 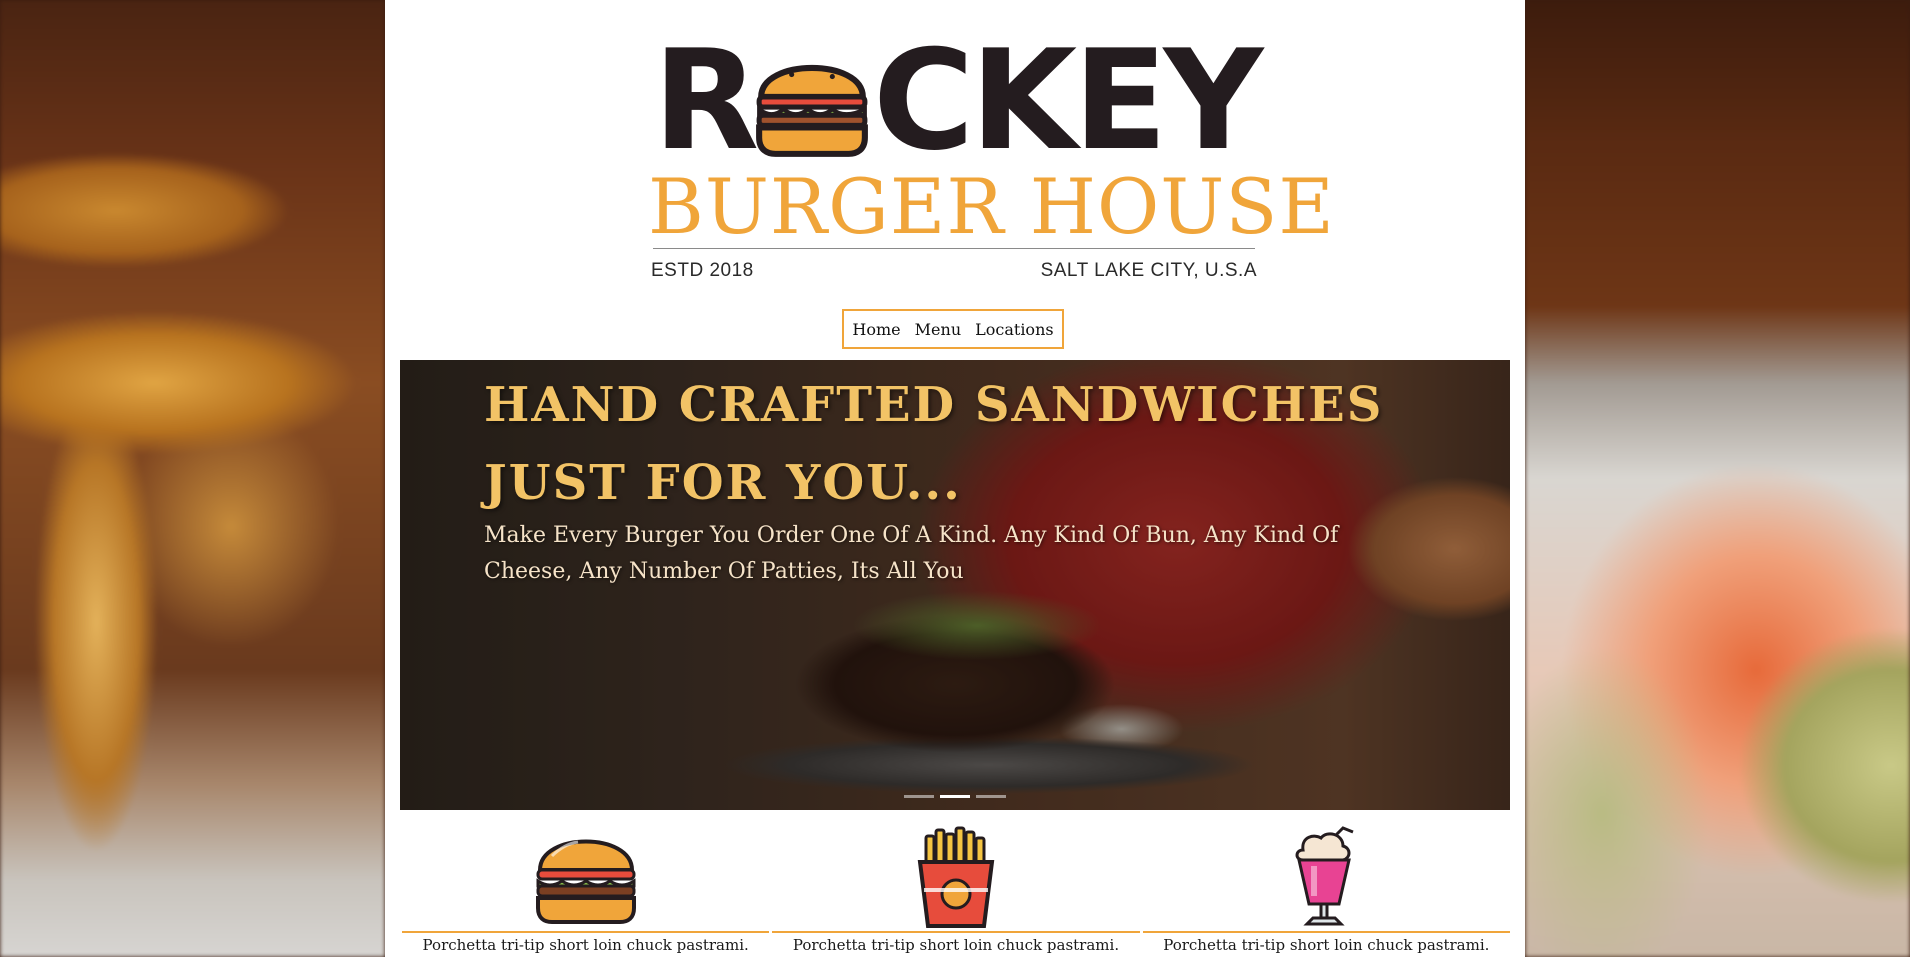 I want to click on logo-letter-r: R, so click(x=706, y=100).